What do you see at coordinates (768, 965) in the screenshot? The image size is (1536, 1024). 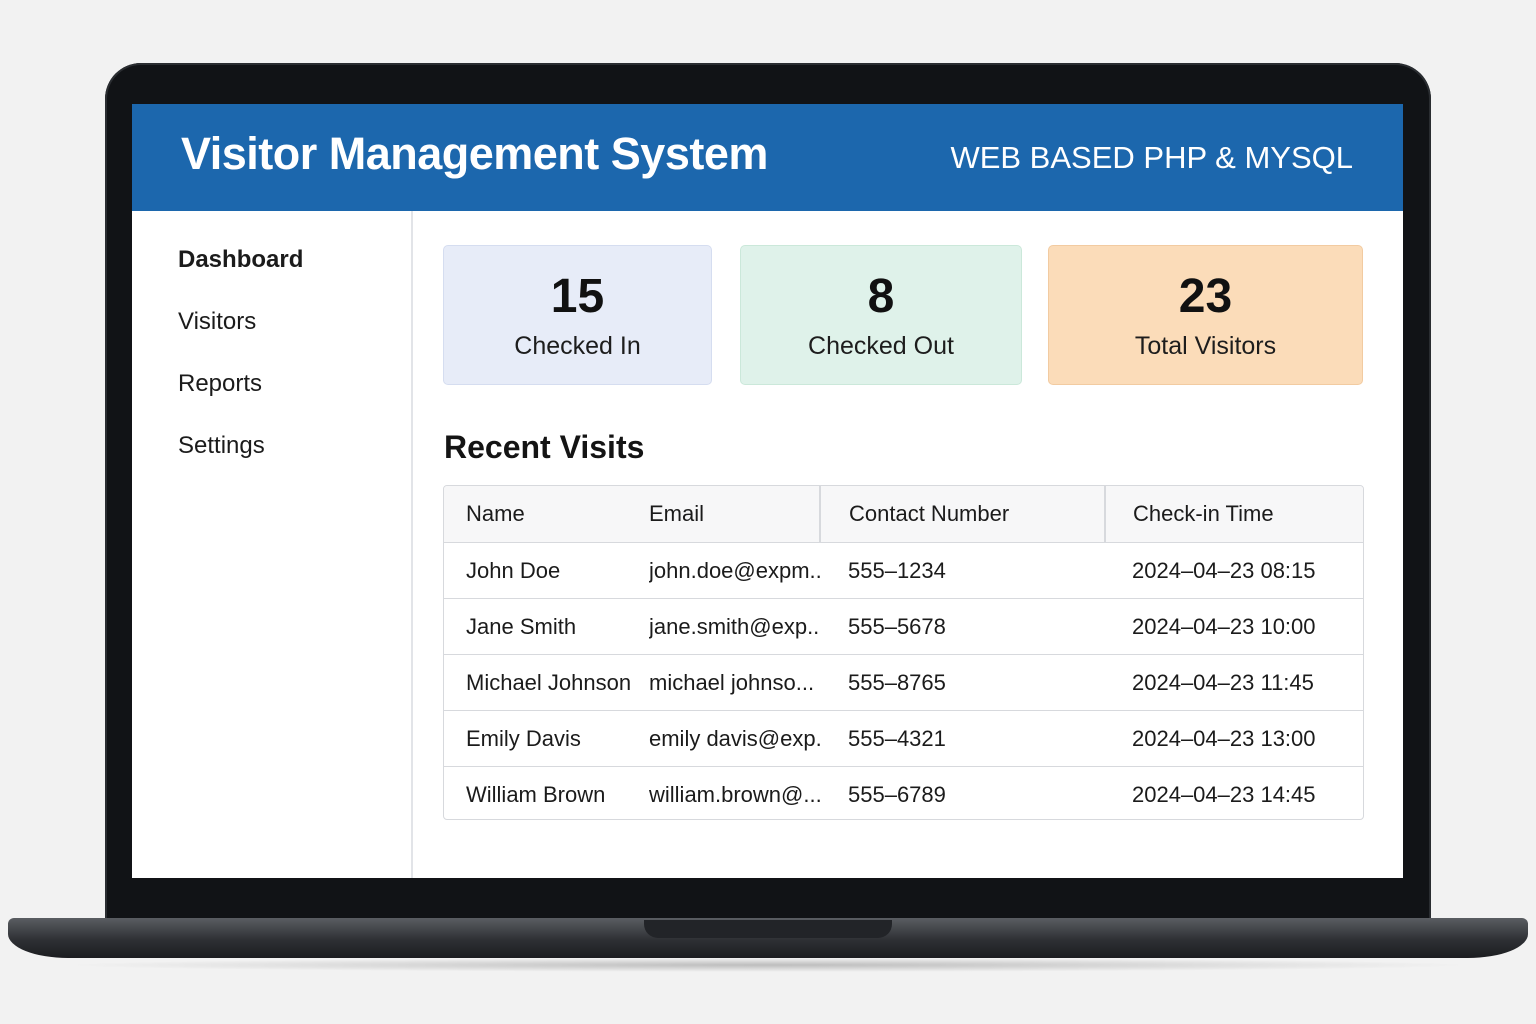 I see `laptop-shadow` at bounding box center [768, 965].